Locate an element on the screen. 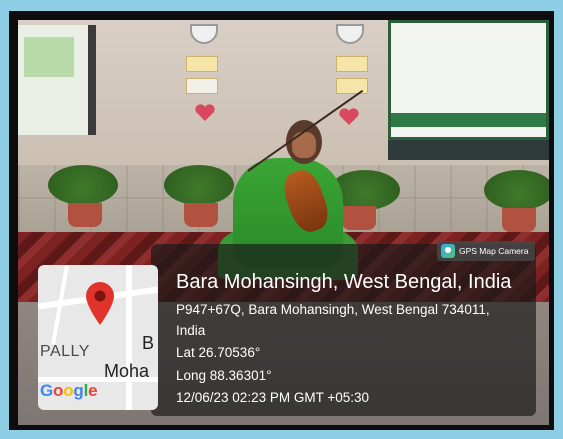 This screenshot has height=439, width=563. map-label: B is located at coordinates (148, 343).